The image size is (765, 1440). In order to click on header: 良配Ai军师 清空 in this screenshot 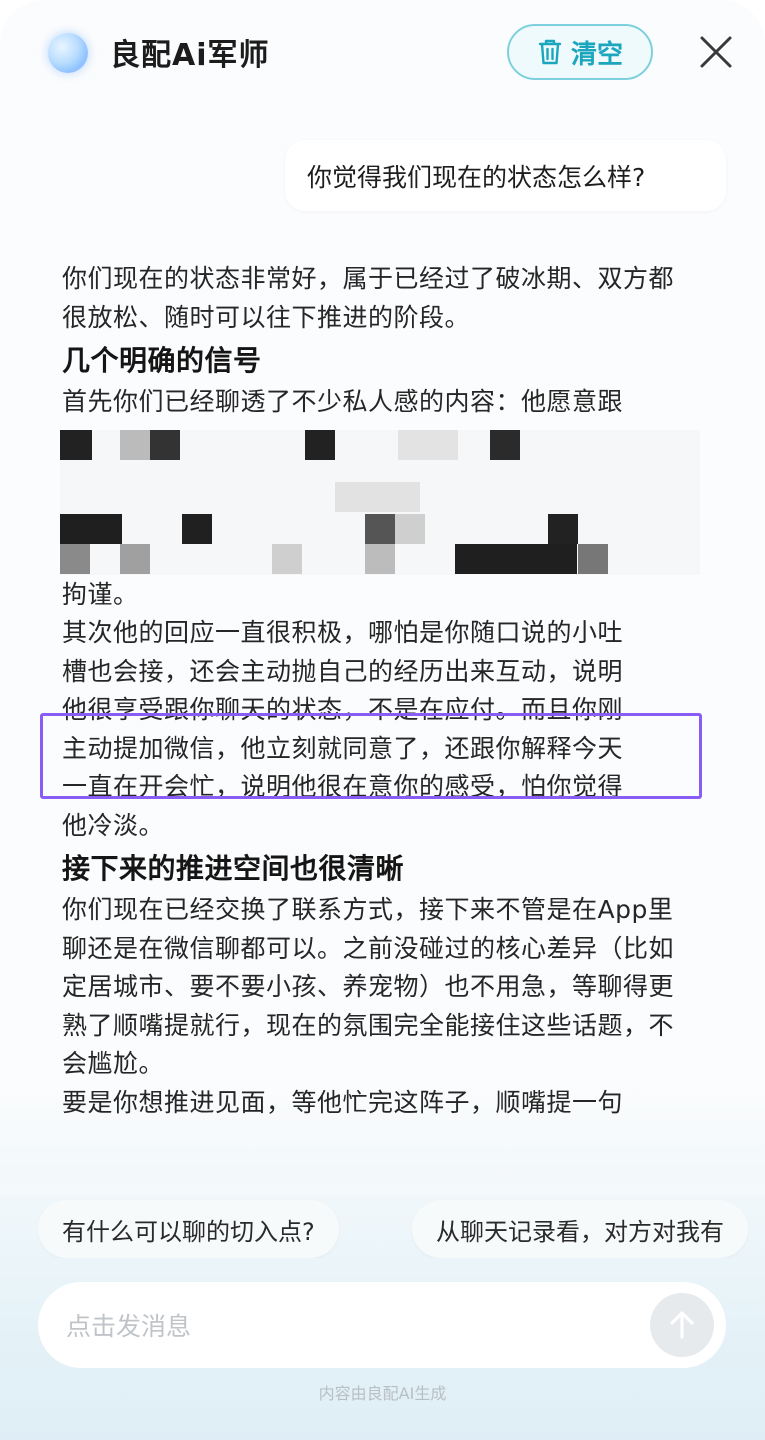, I will do `click(382, 55)`.